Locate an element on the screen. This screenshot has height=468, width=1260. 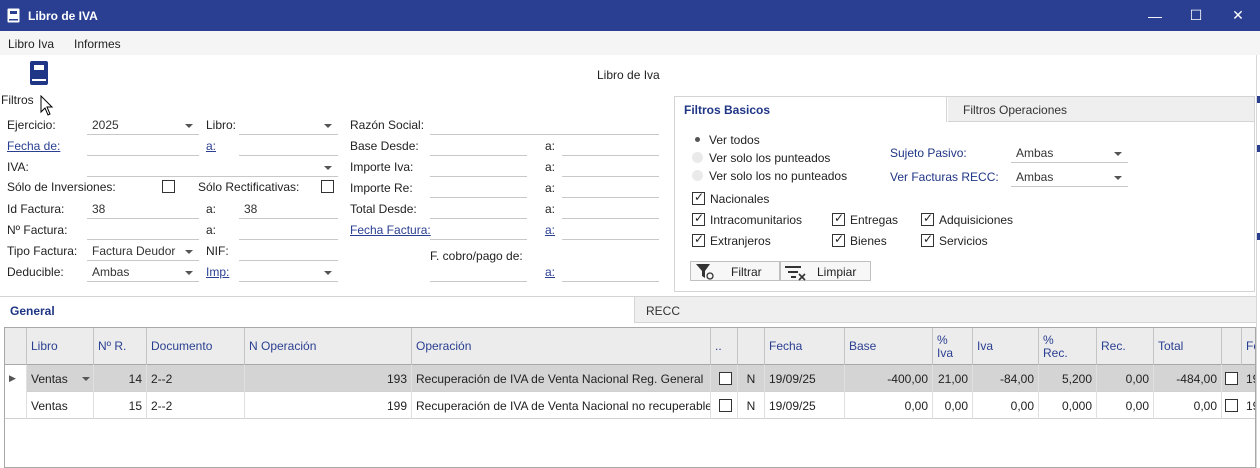
imp-label: Imp: is located at coordinates (217, 272).